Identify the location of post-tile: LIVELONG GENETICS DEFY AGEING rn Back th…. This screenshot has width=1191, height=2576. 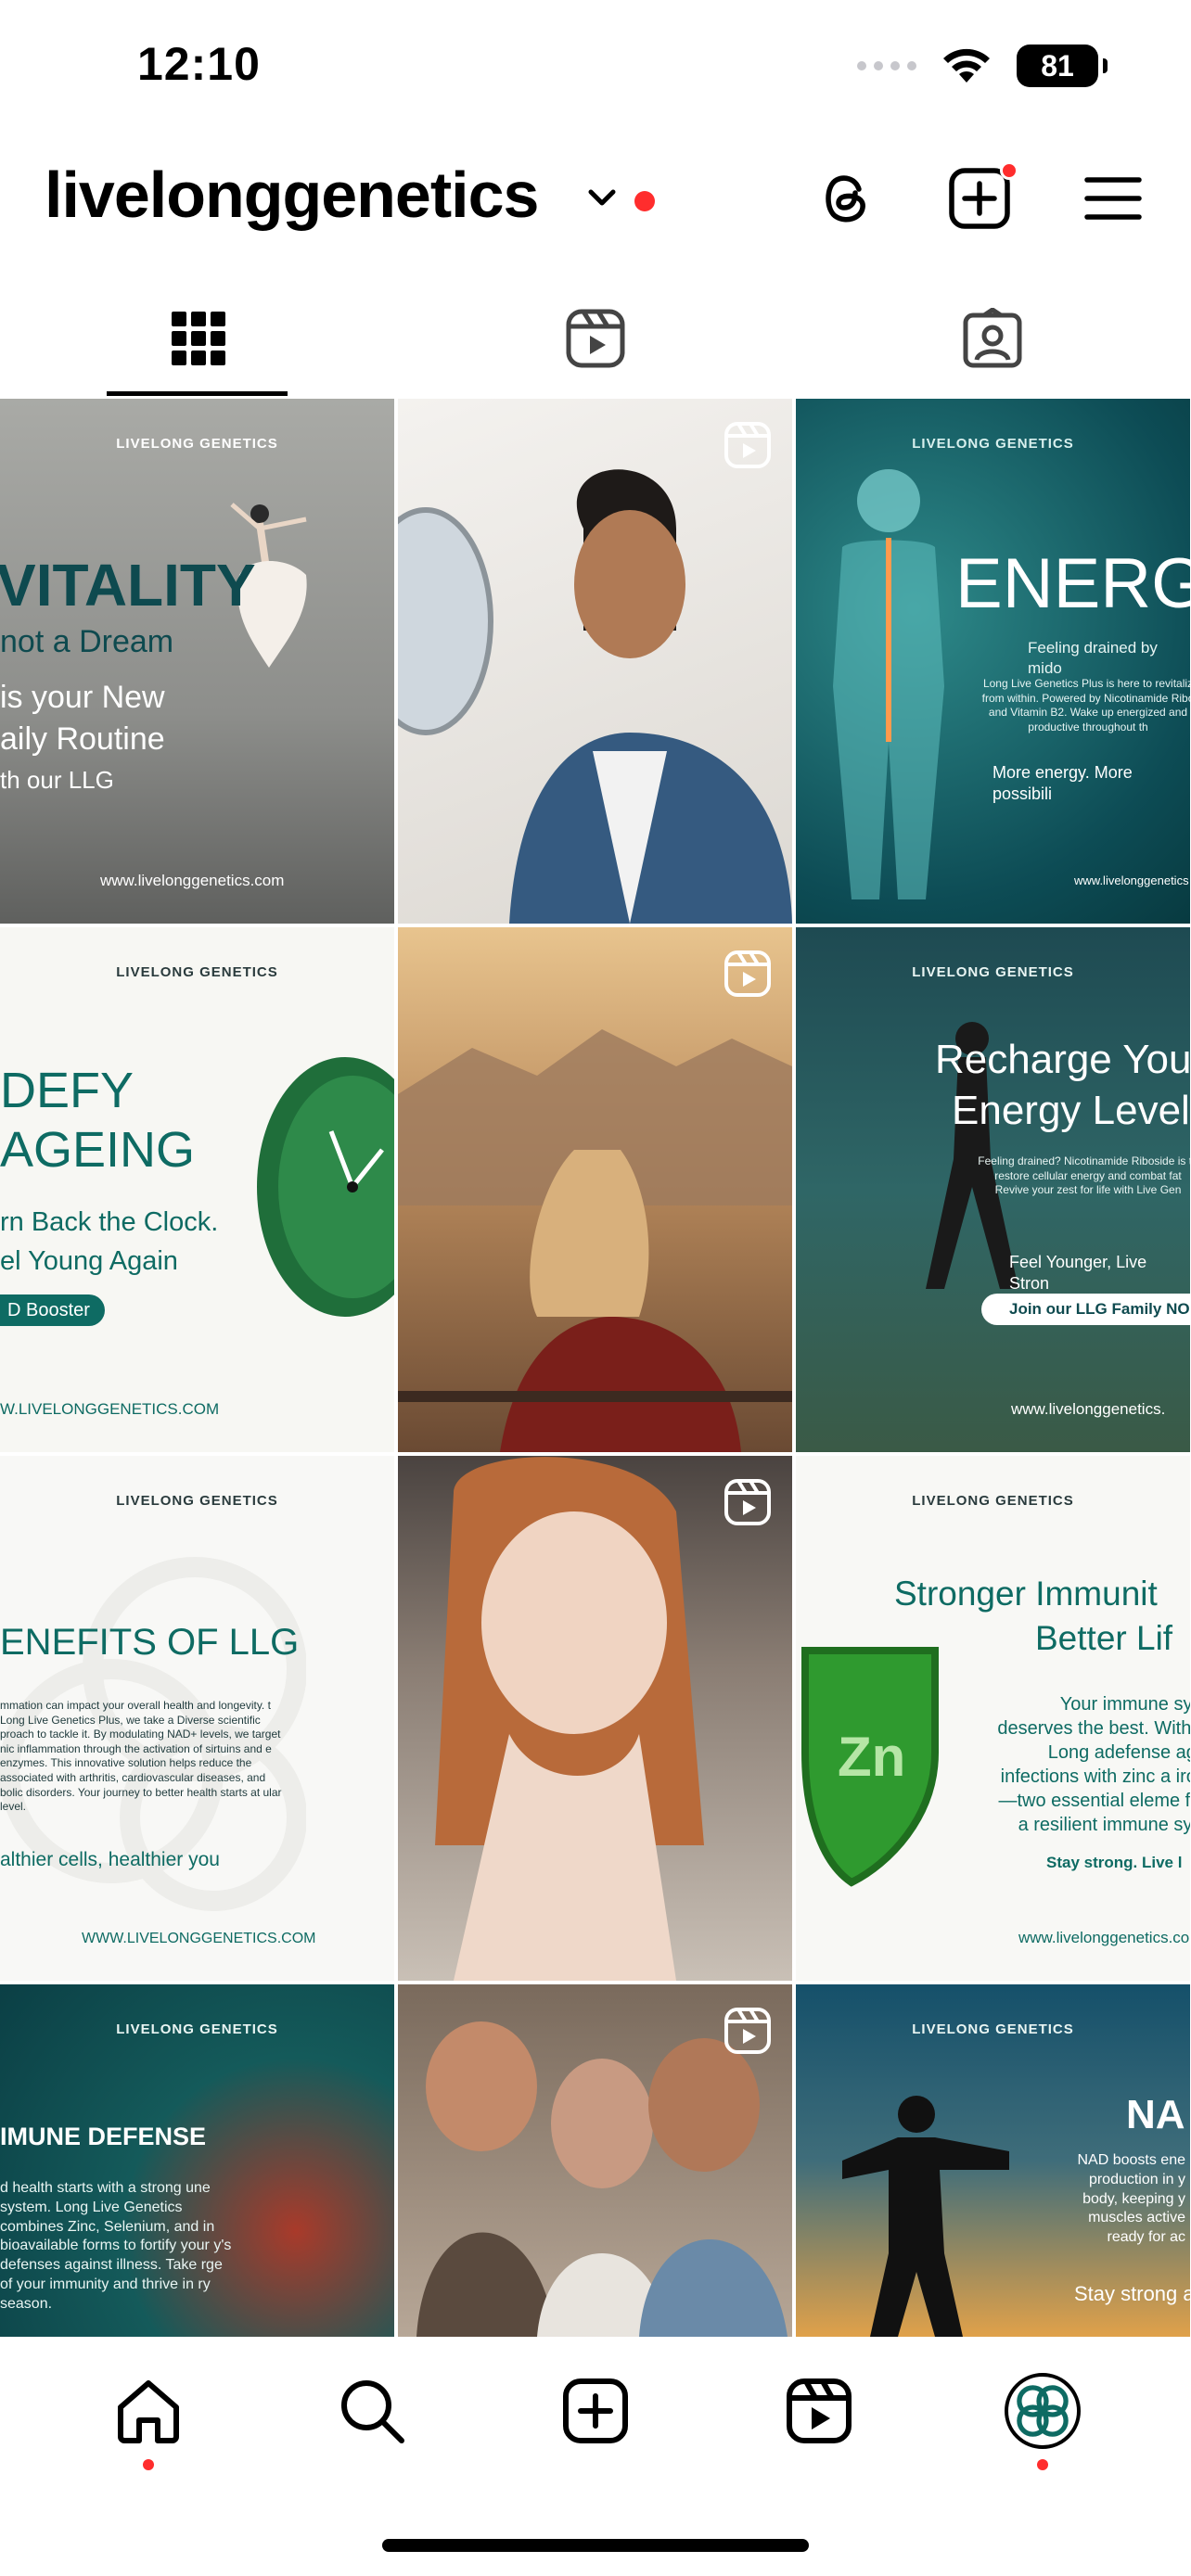
(197, 1190).